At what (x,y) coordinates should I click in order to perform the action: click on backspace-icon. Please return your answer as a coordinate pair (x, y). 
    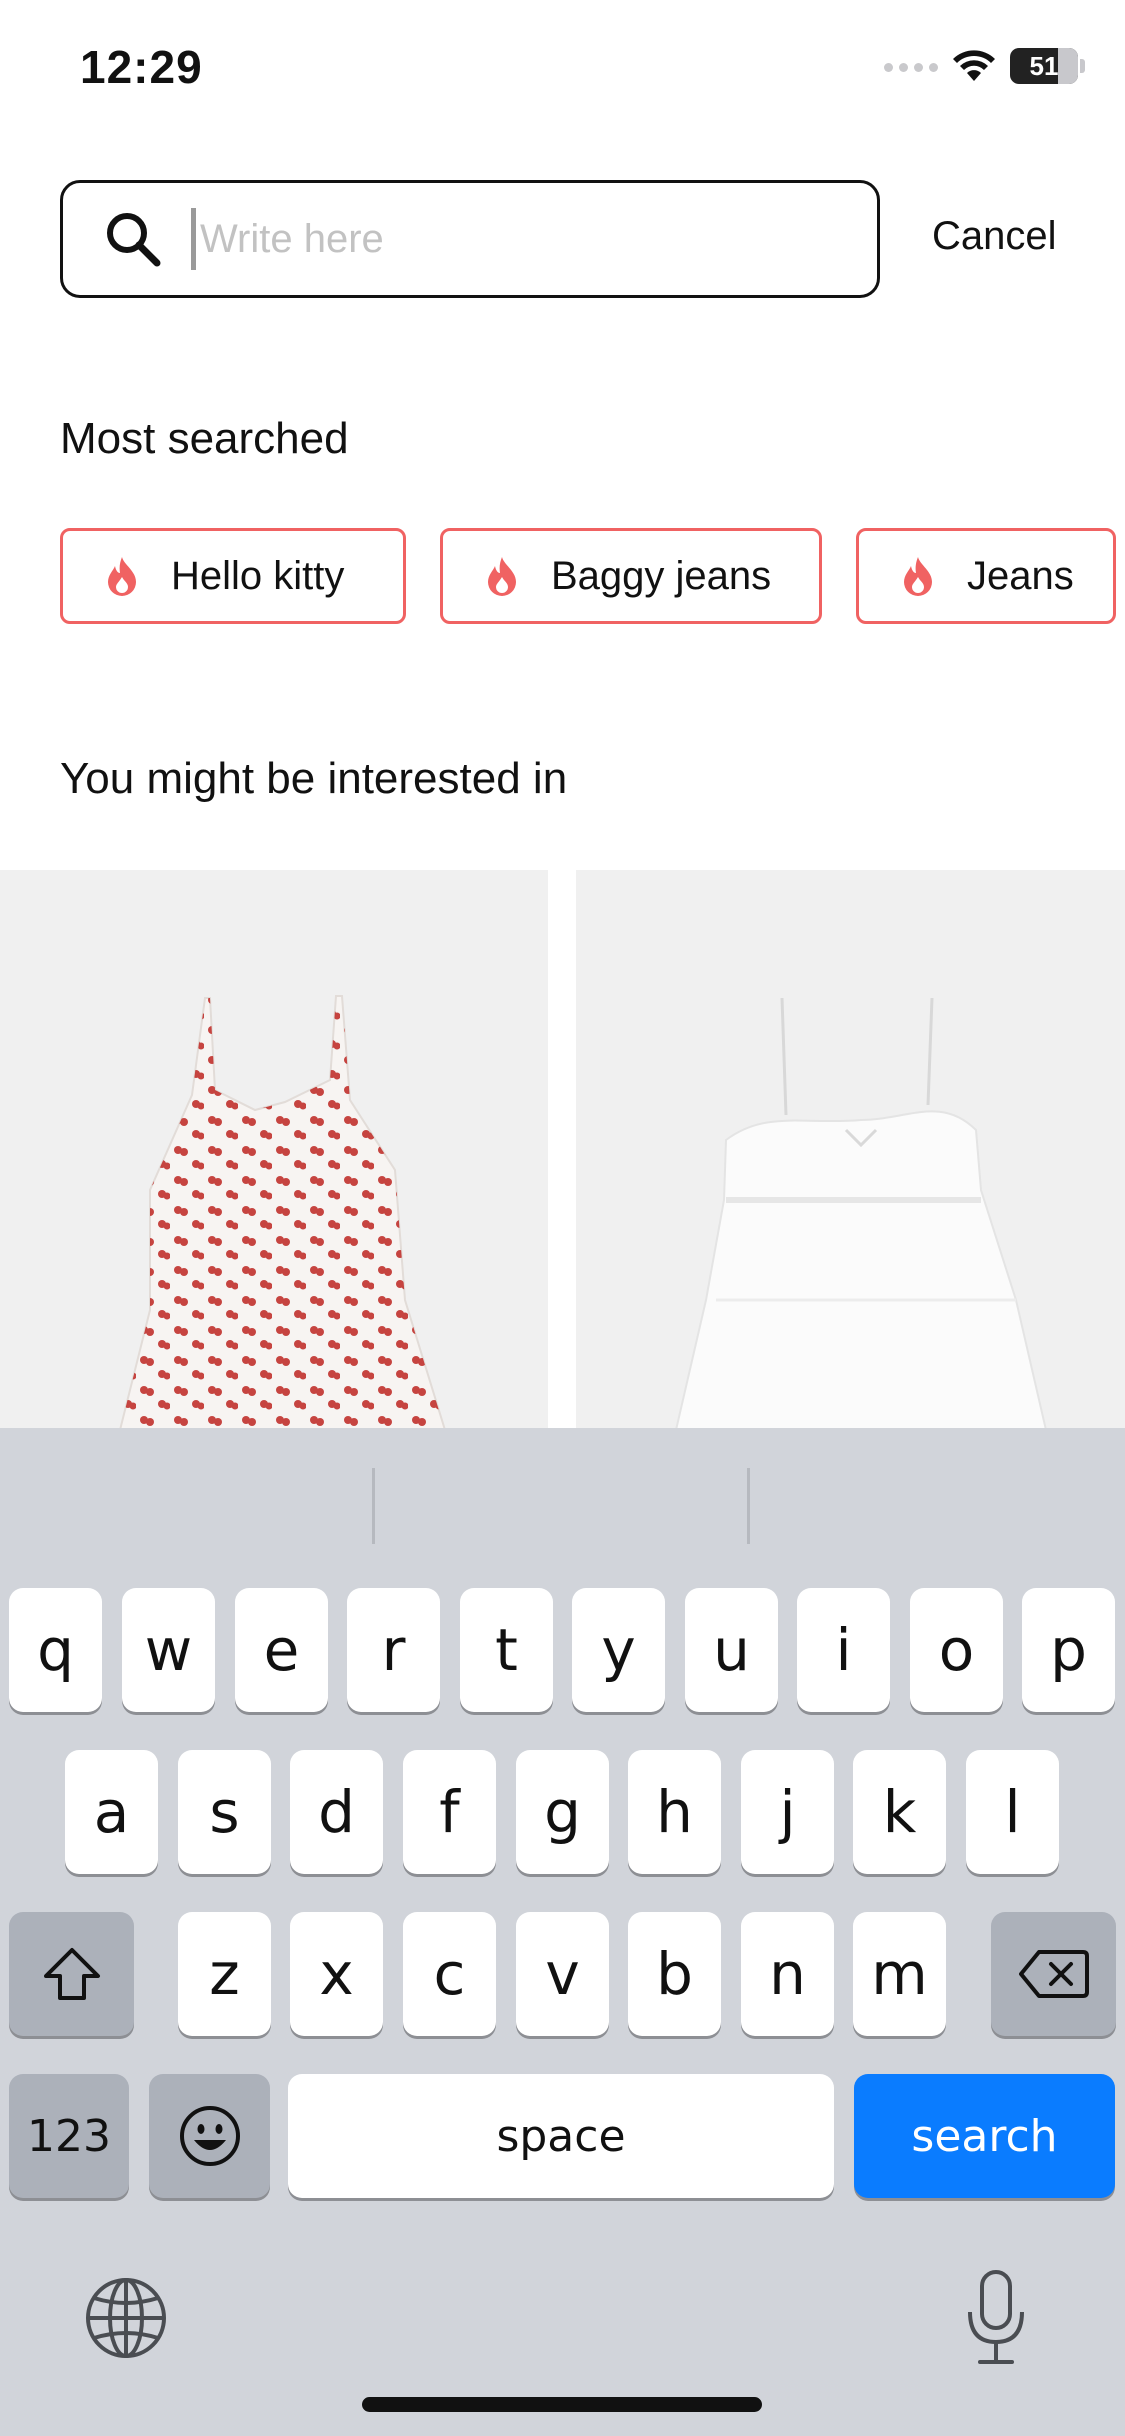
    Looking at the image, I should click on (1053, 1974).